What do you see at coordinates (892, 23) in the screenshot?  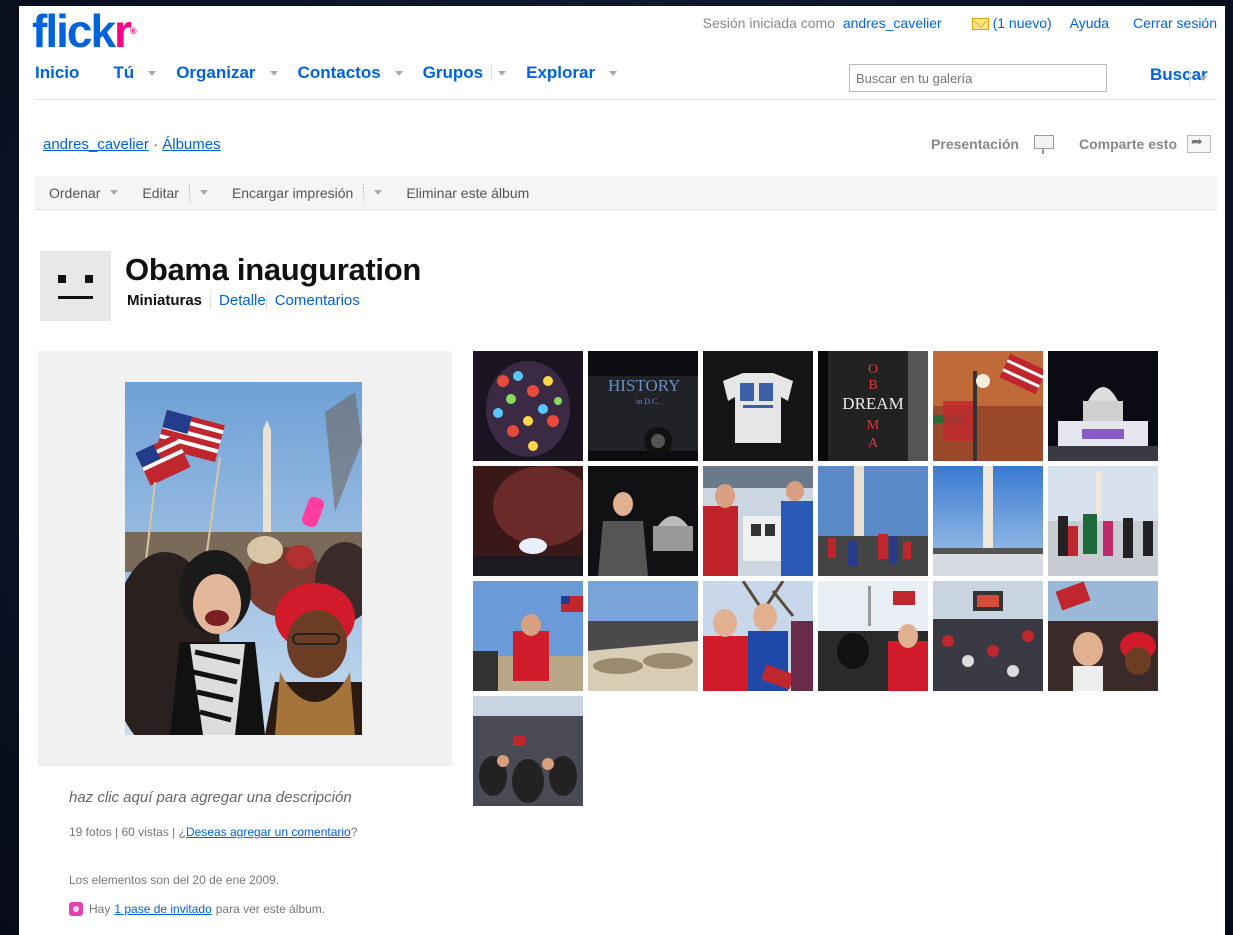 I see `username-link: andres_cavelier` at bounding box center [892, 23].